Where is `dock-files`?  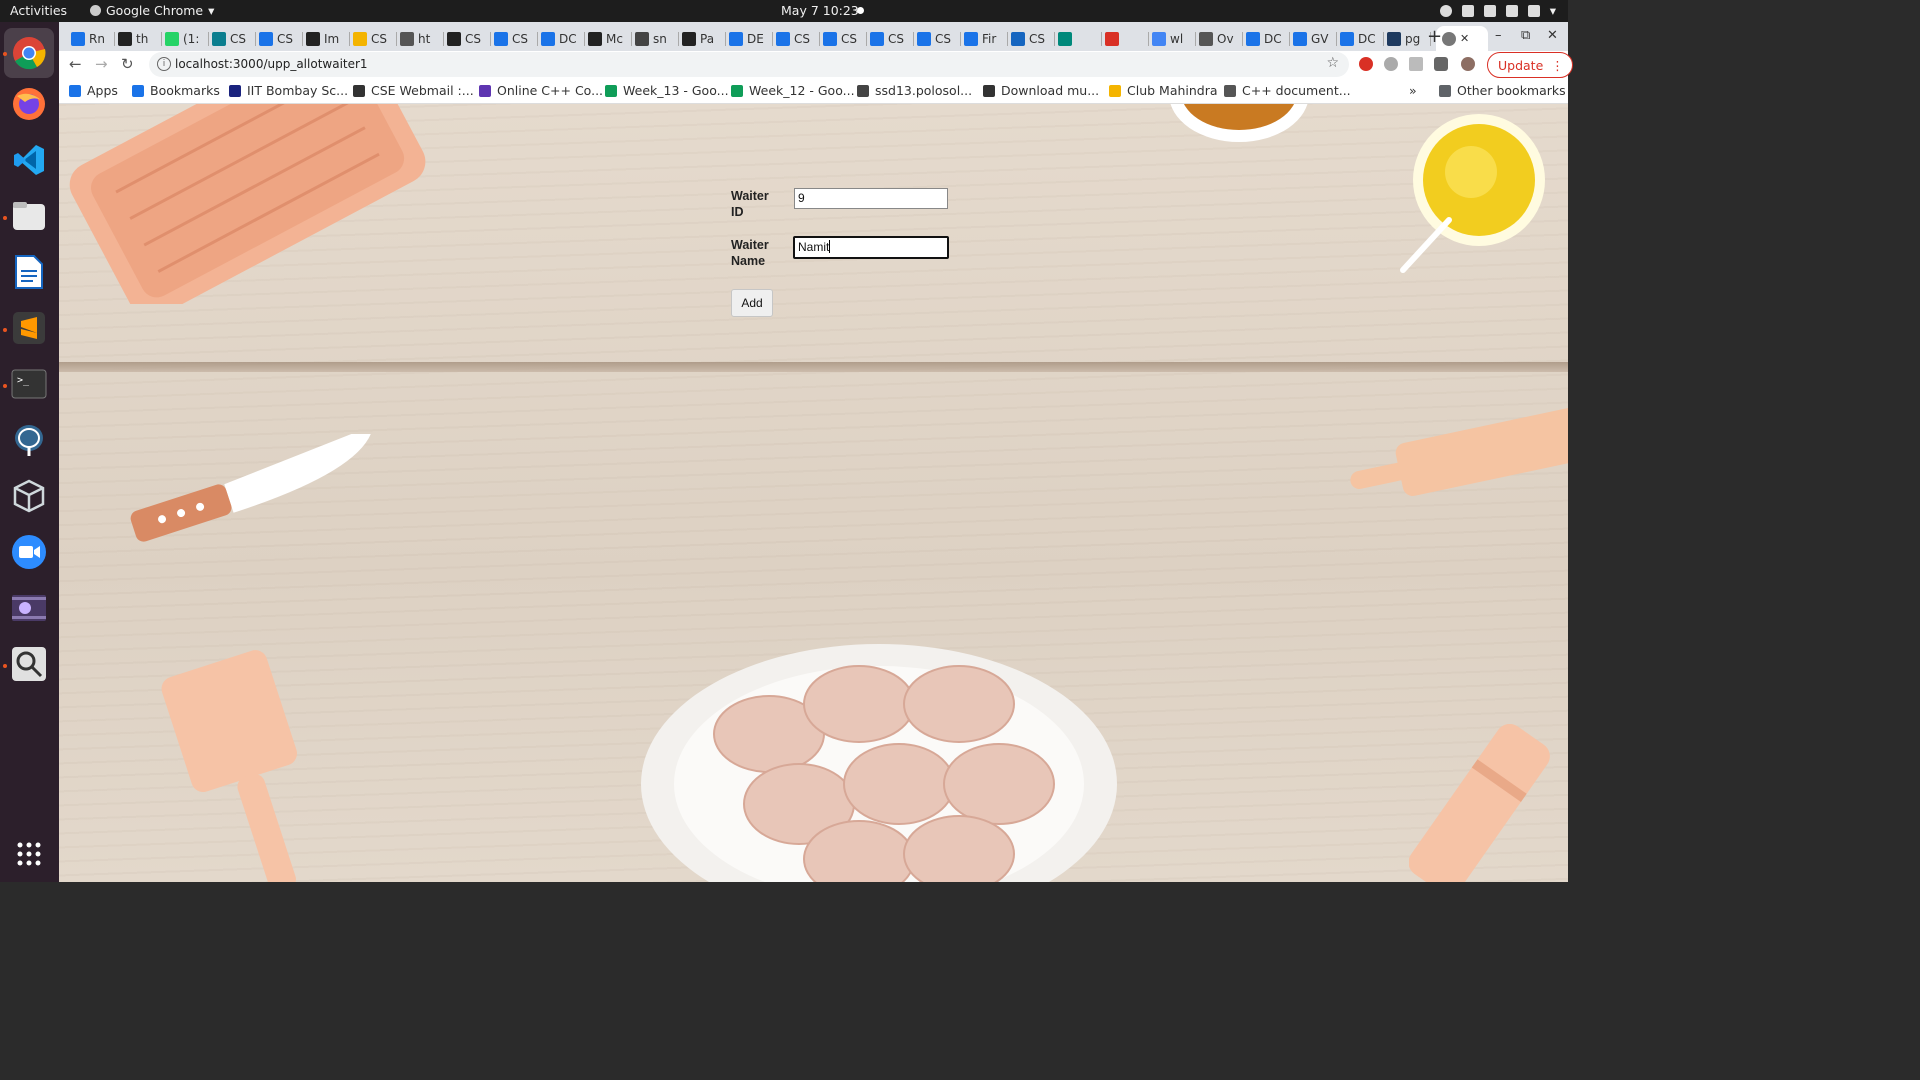
dock-files is located at coordinates (29, 216).